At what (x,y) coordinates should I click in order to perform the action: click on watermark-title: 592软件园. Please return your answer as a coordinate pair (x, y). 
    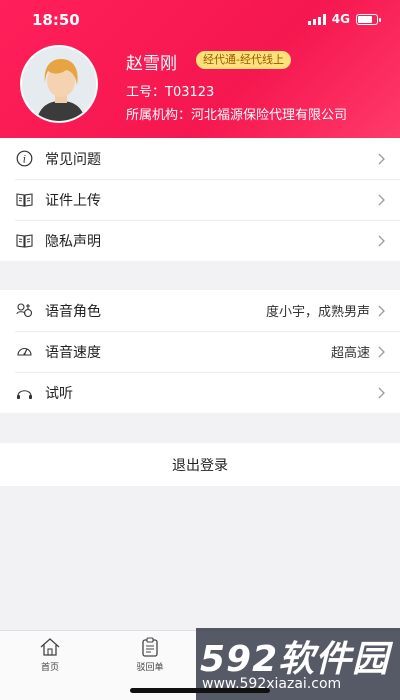
    Looking at the image, I should click on (295, 659).